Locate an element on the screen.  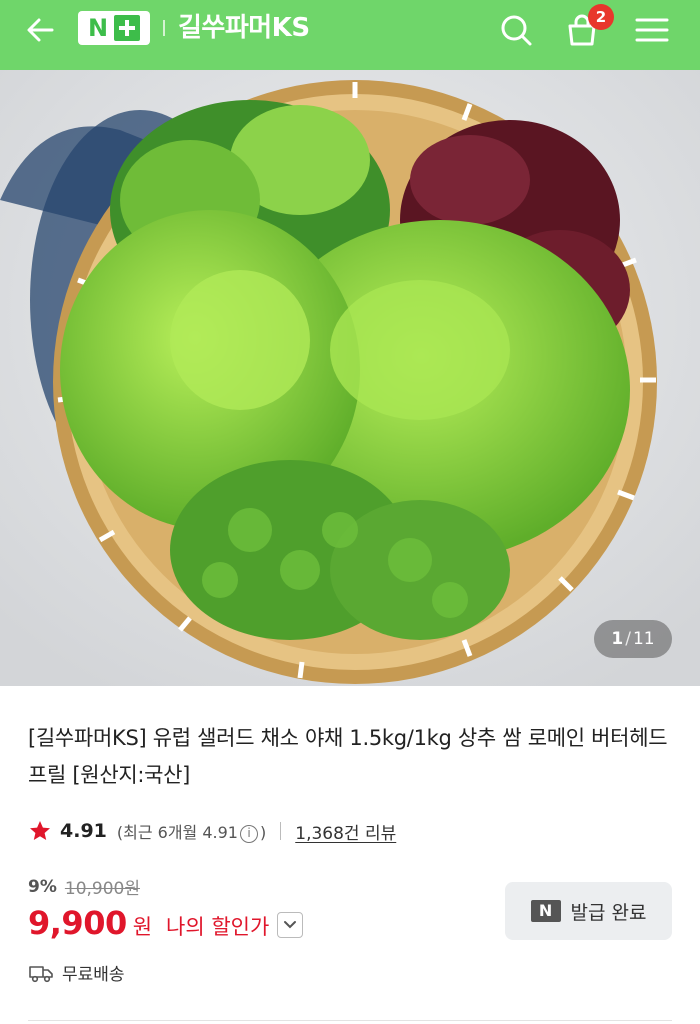
coupon-label: 발급 완료 is located at coordinates (608, 912).